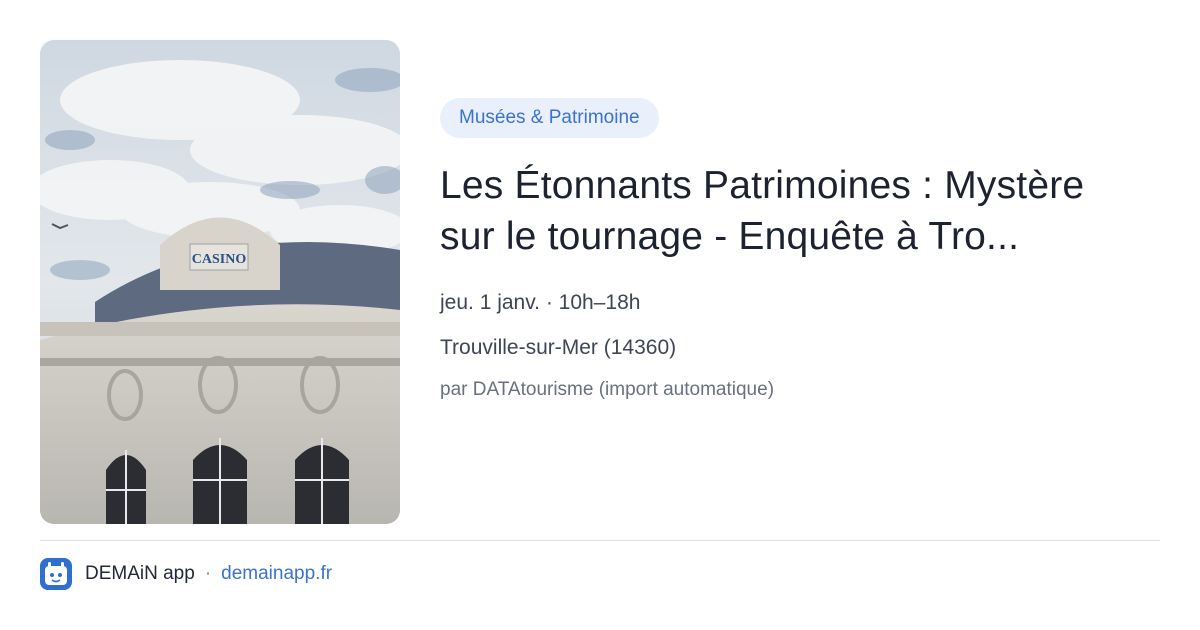  What do you see at coordinates (549, 118) in the screenshot?
I see `category-badge: Musées & Patrimoine` at bounding box center [549, 118].